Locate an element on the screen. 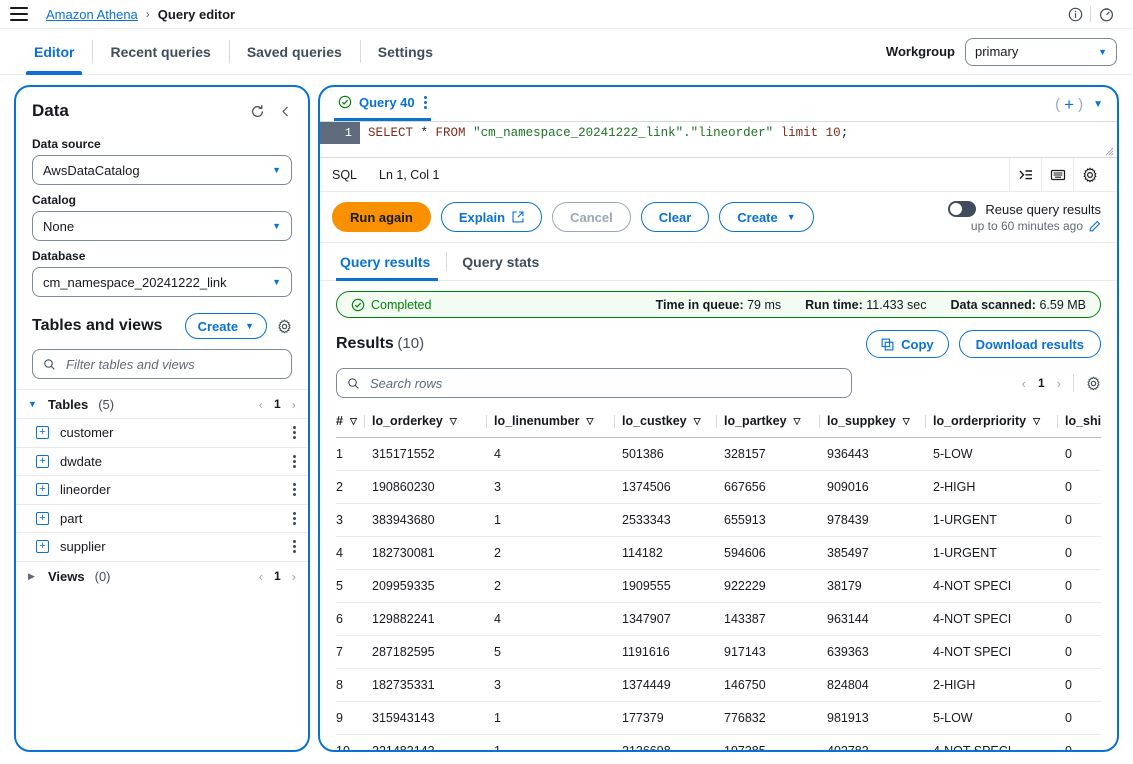 This screenshot has width=1133, height=764. copy-button: Copy is located at coordinates (907, 344).